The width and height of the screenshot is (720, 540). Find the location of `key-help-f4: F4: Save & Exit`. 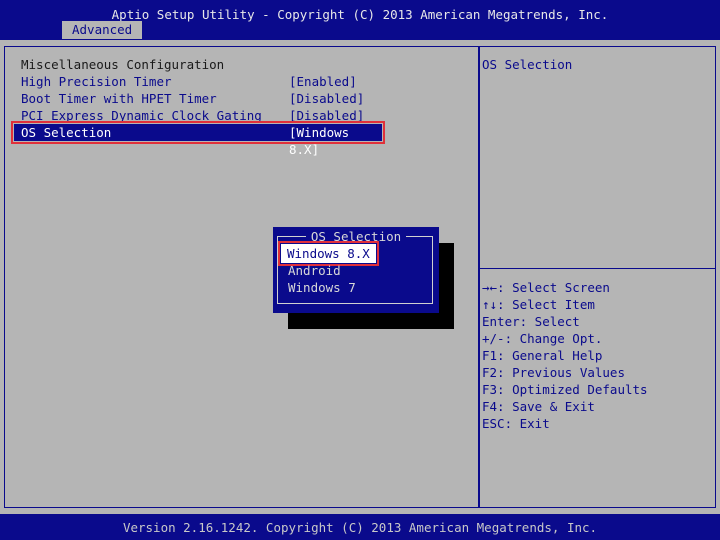

key-help-f4: F4: Save & Exit is located at coordinates (538, 406).